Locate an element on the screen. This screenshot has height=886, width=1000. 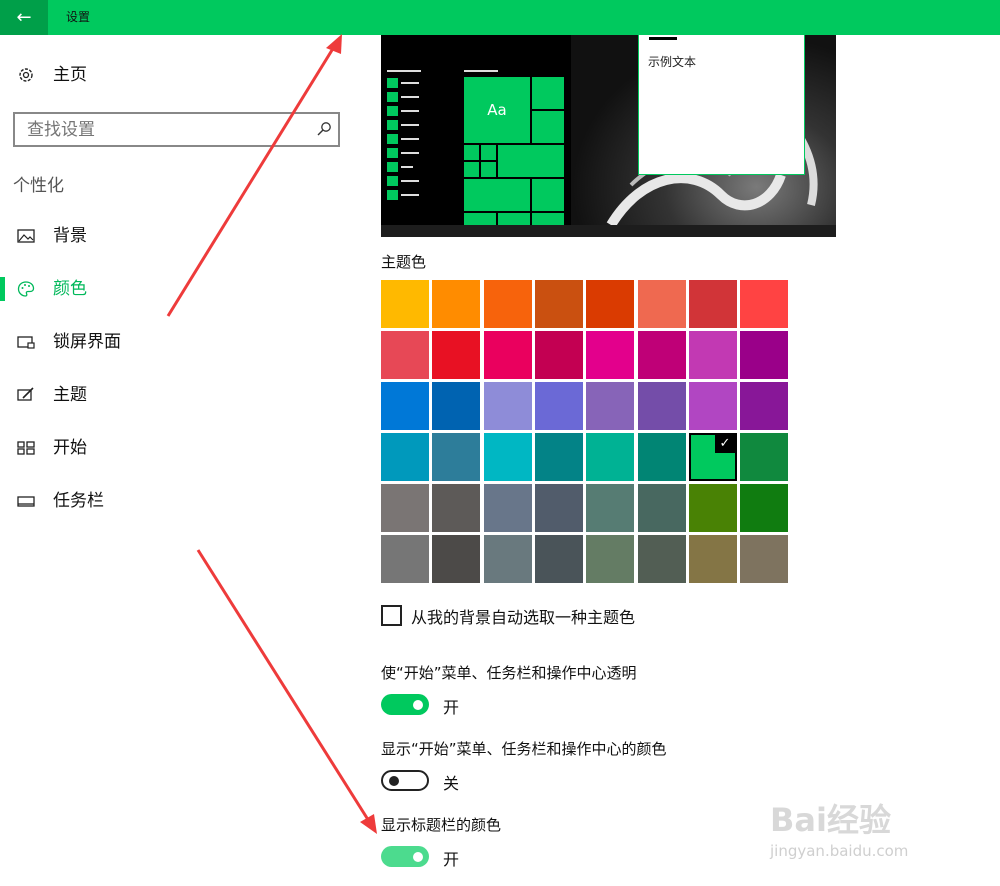
arrow-left-icon: ← is located at coordinates (24, 17).